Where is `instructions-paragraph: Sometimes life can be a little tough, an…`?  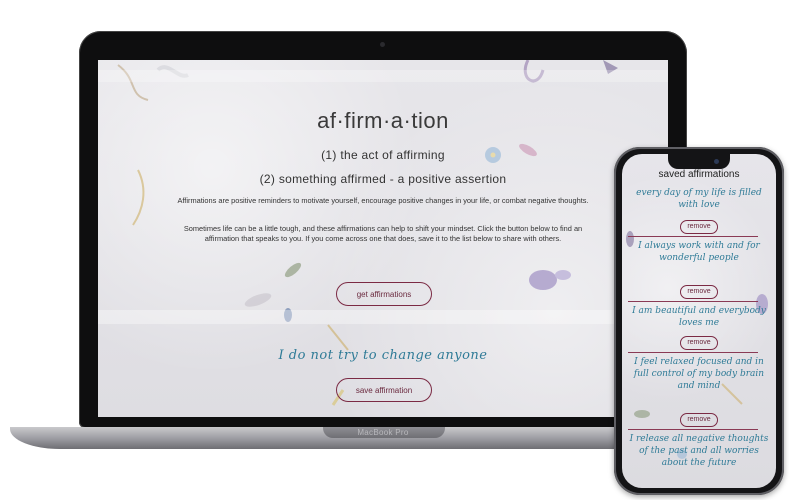 instructions-paragraph: Sometimes life can be a little tough, an… is located at coordinates (383, 233).